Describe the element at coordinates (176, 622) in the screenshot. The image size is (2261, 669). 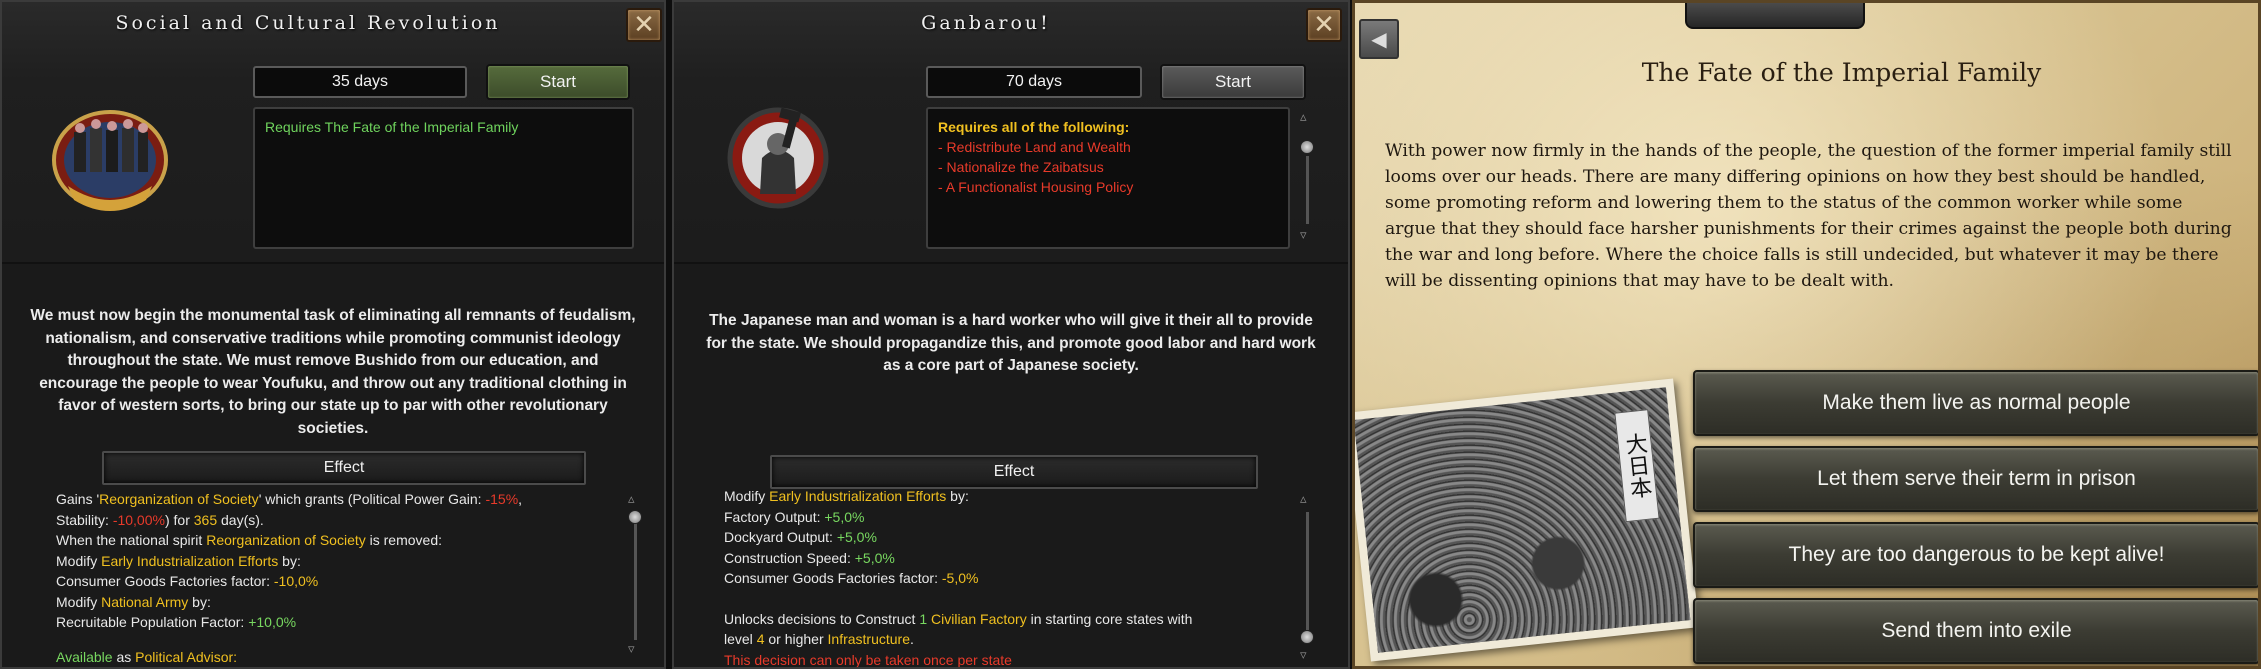
I see `effect-line: Recruitable Population Factor: +10,0%` at that location.